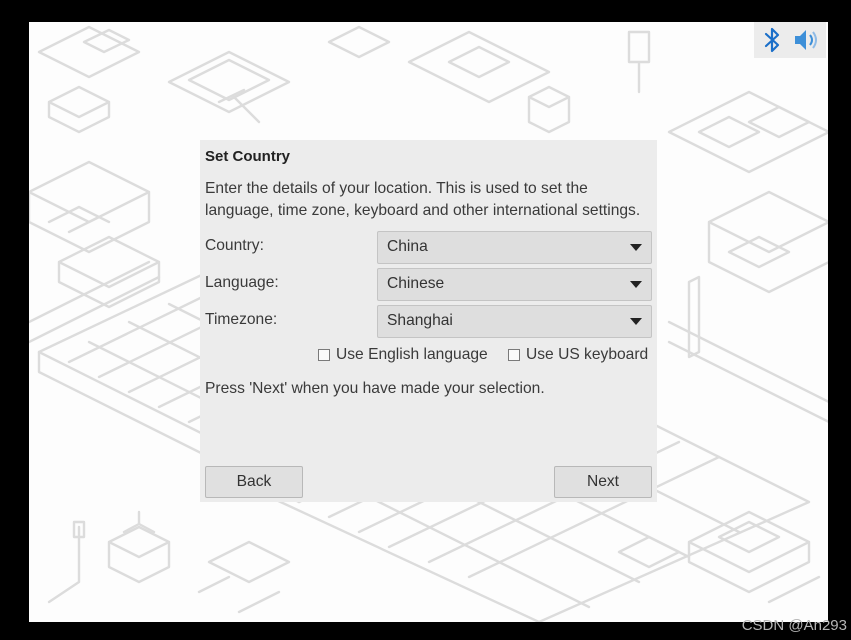 The width and height of the screenshot is (851, 640). Describe the element at coordinates (514, 247) in the screenshot. I see `country-dropdown: China` at that location.